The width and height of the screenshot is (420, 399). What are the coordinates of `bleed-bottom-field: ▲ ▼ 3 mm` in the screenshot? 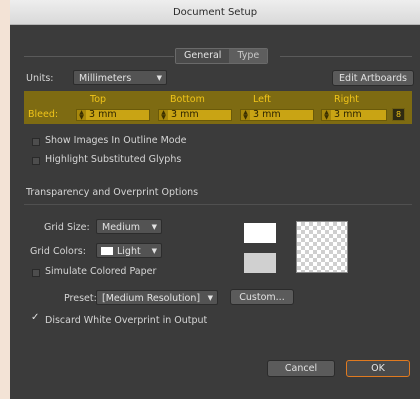 It's located at (195, 115).